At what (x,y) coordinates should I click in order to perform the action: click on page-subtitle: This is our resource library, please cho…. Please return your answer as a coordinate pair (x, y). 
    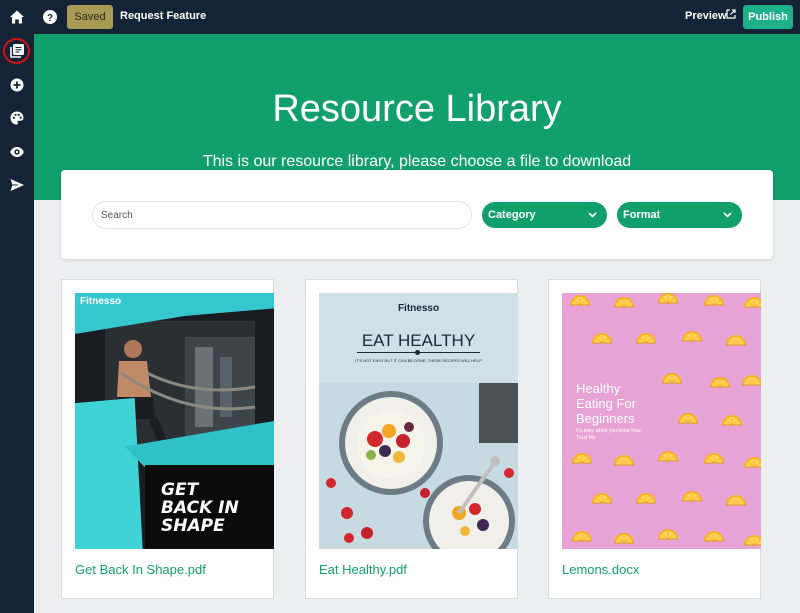
    Looking at the image, I should click on (417, 161).